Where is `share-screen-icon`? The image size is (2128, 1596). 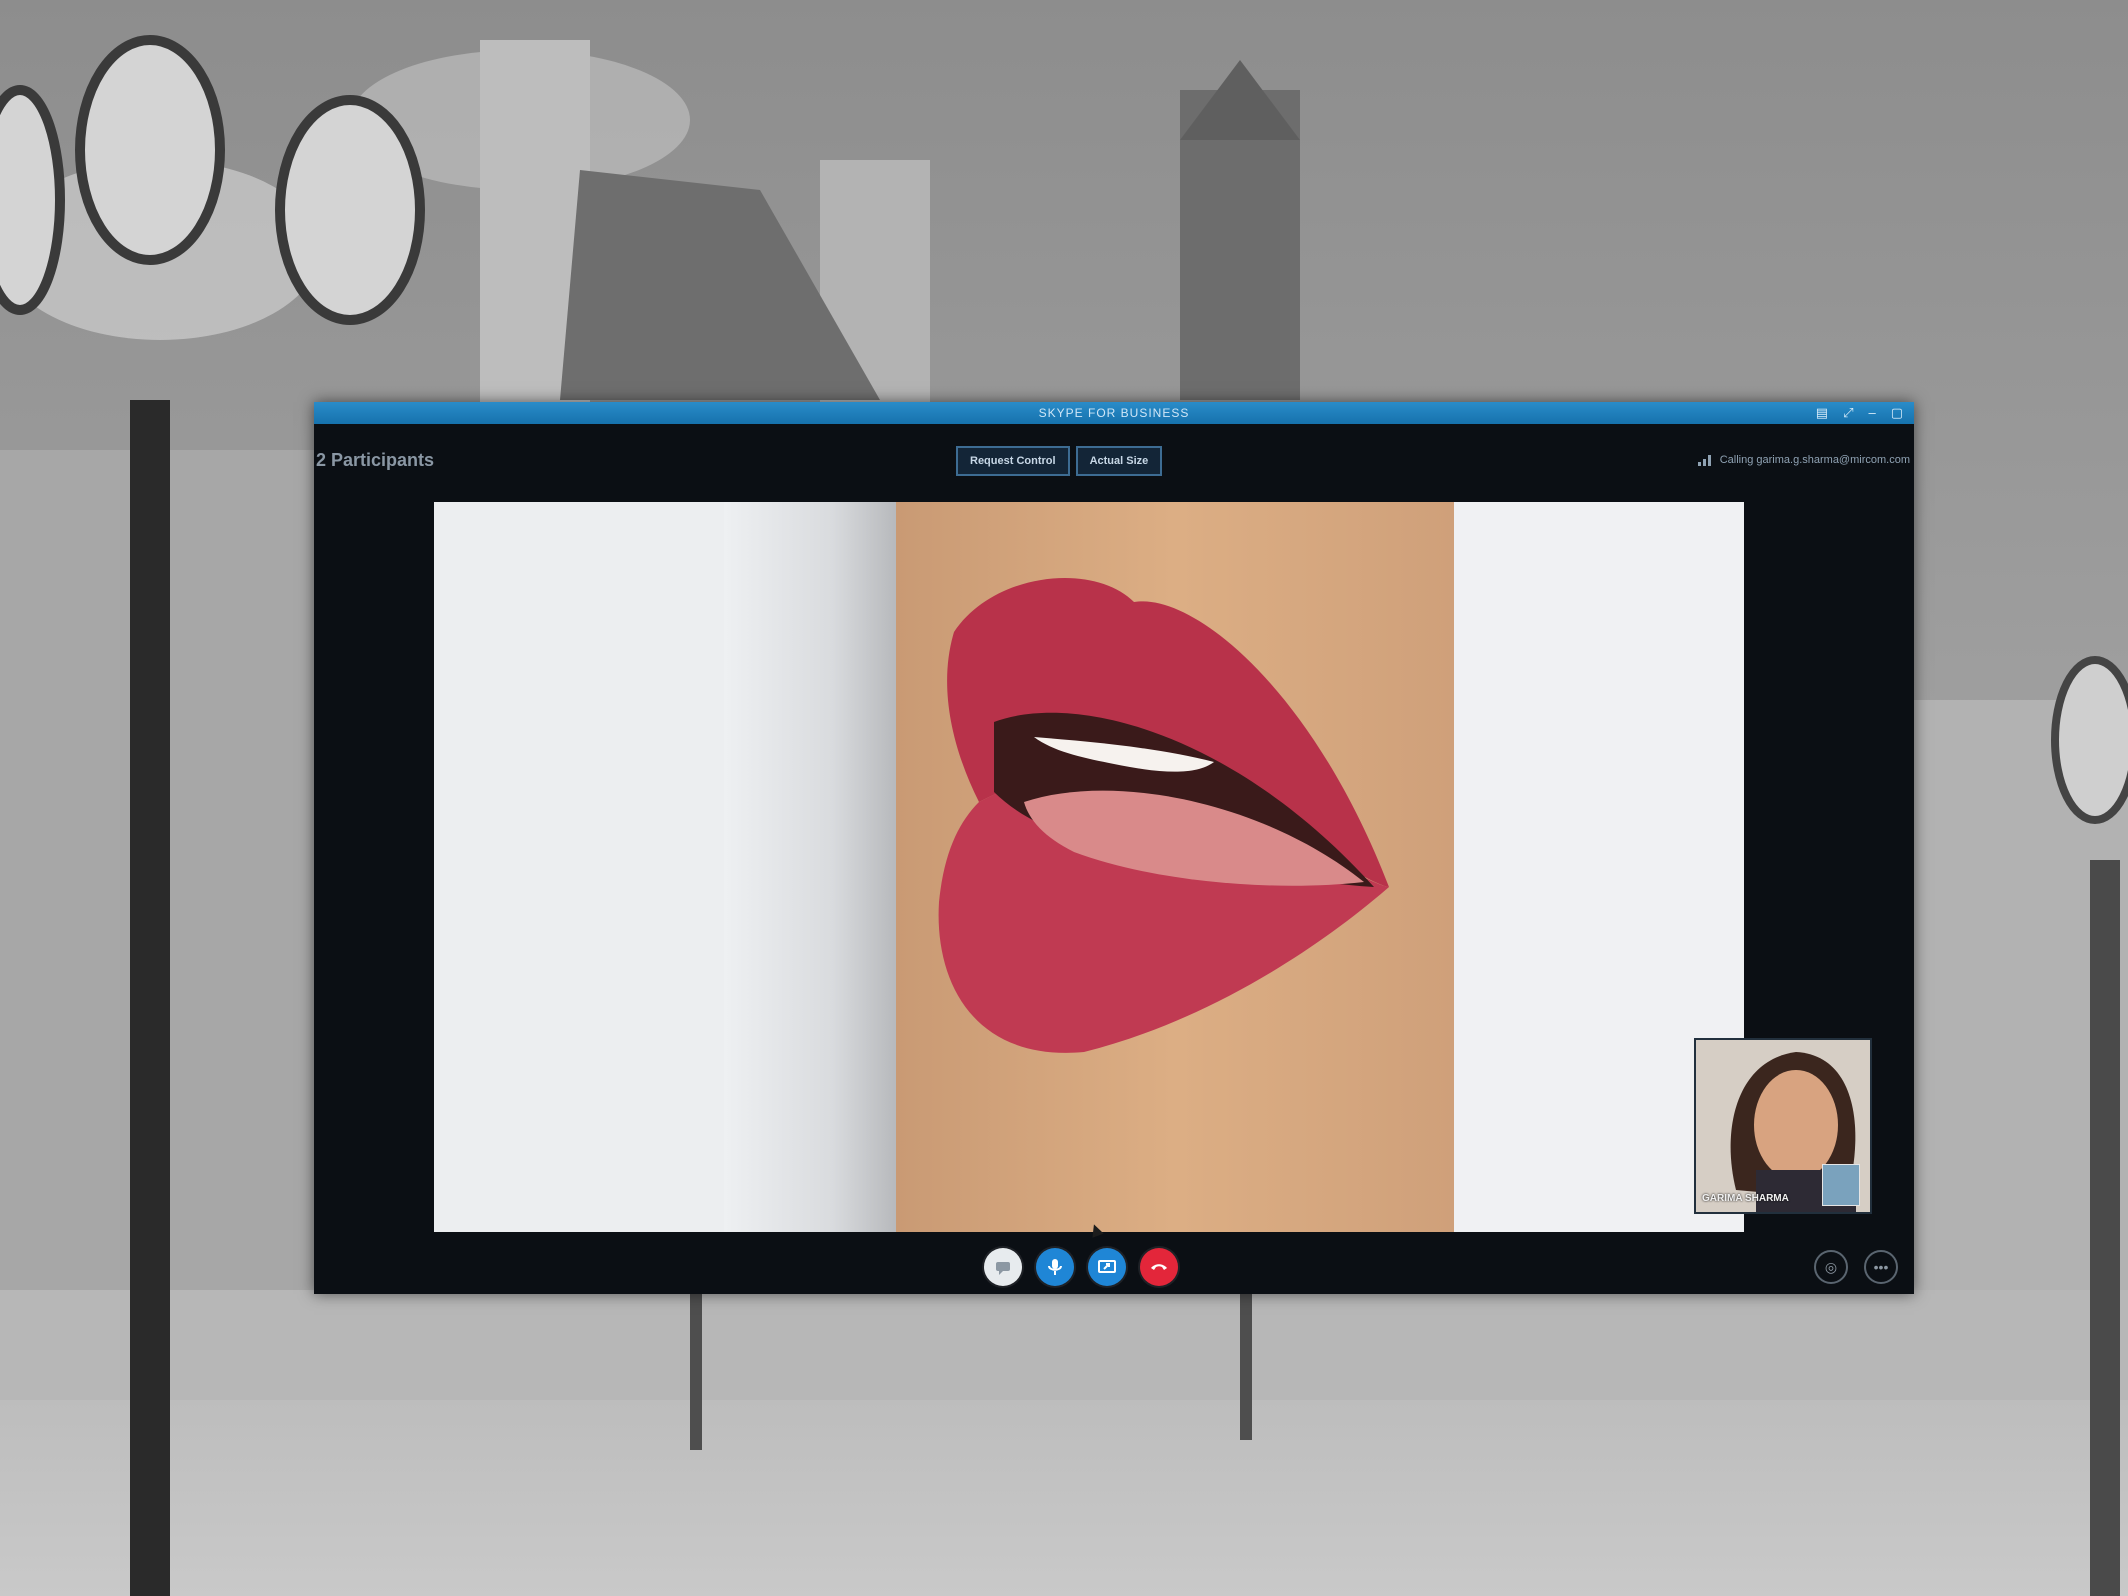
share-screen-icon is located at coordinates (1107, 1267).